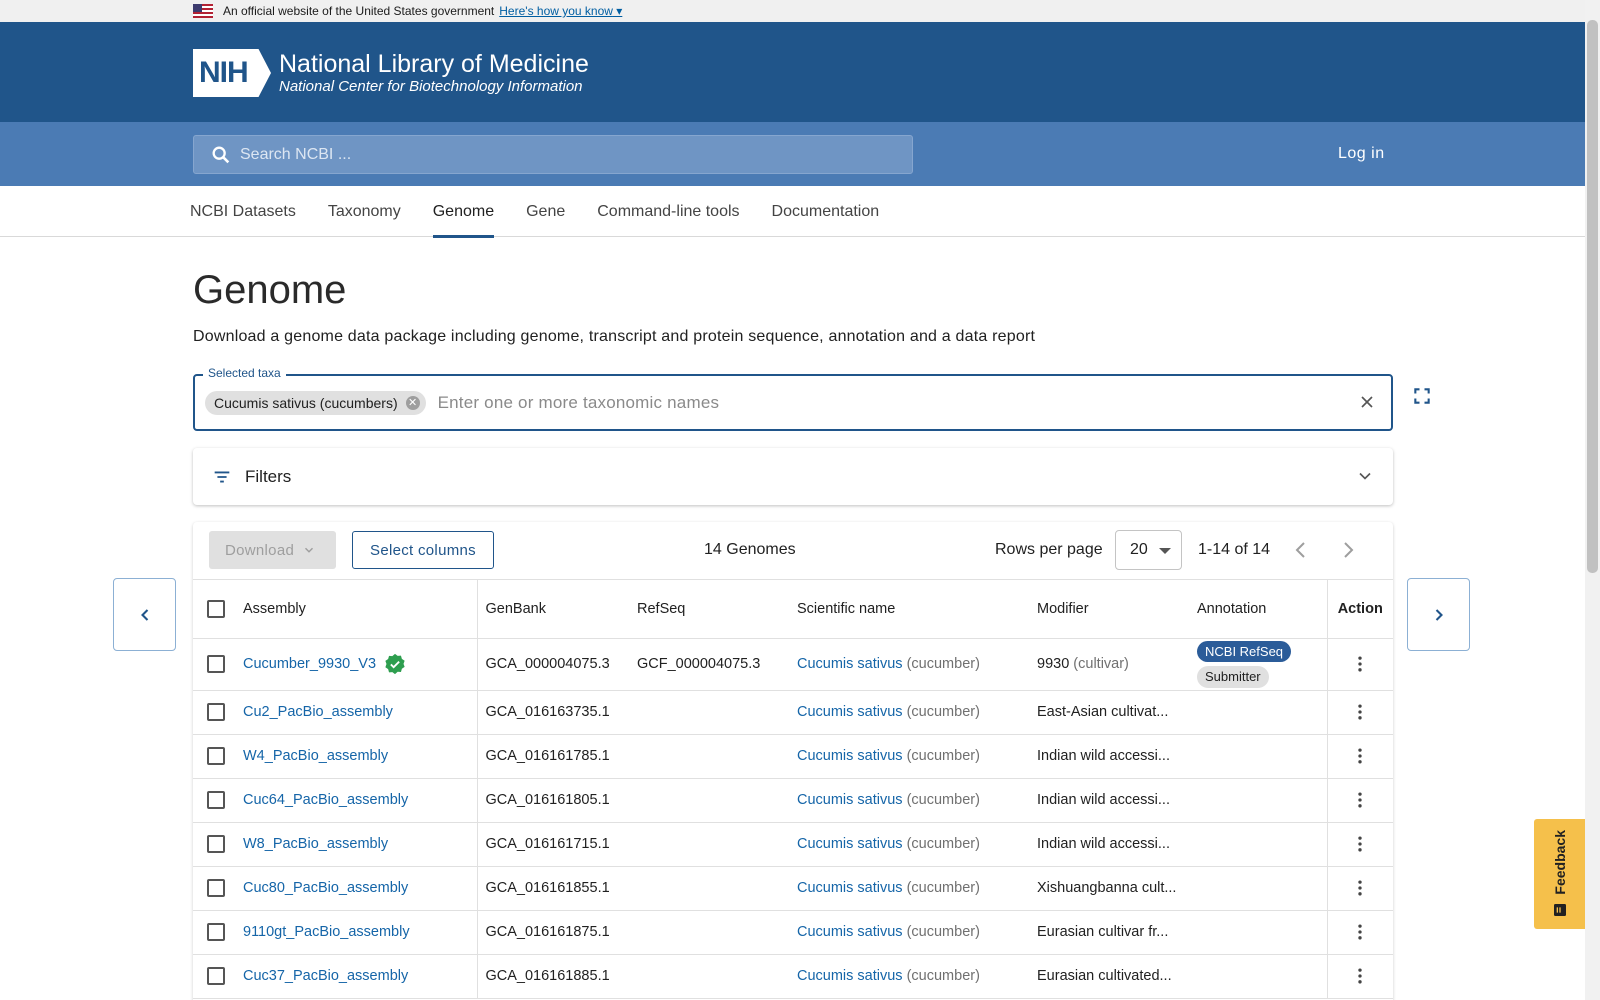  I want to click on cancel-icon: ✕, so click(412, 402).